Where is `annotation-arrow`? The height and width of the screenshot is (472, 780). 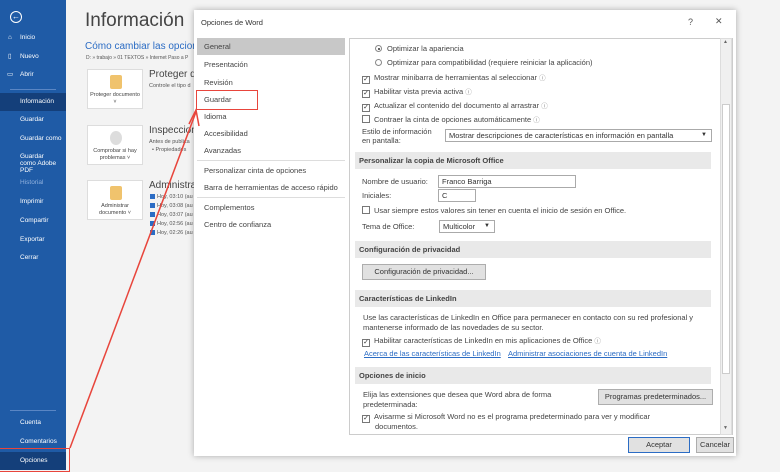
annotation-arrow is located at coordinates (134, 278).